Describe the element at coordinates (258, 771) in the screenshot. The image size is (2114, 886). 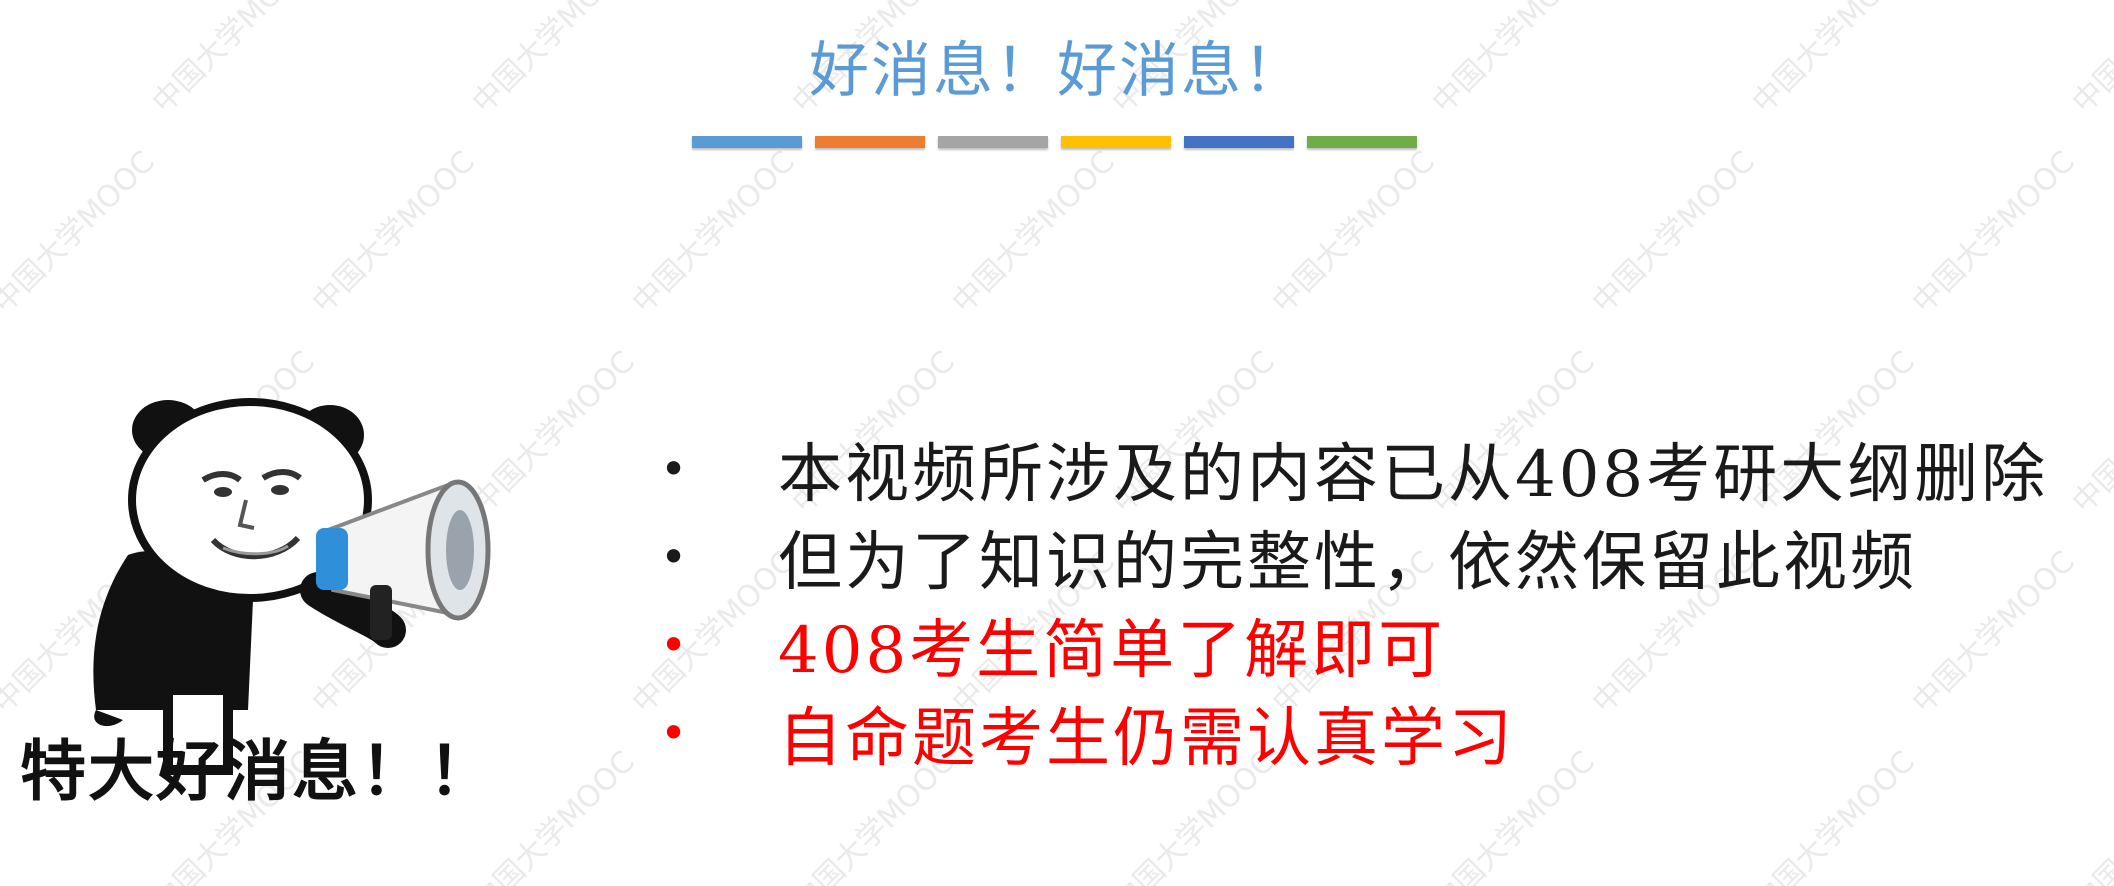
I see `meme-caption: 特大好消息！！` at that location.